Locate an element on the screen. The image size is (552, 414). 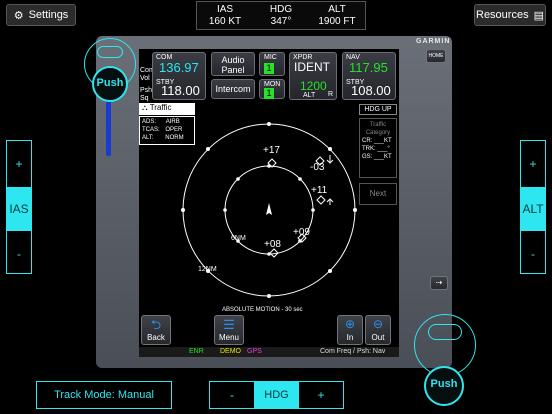
ias-panel: + IAS - is located at coordinates (19, 207).